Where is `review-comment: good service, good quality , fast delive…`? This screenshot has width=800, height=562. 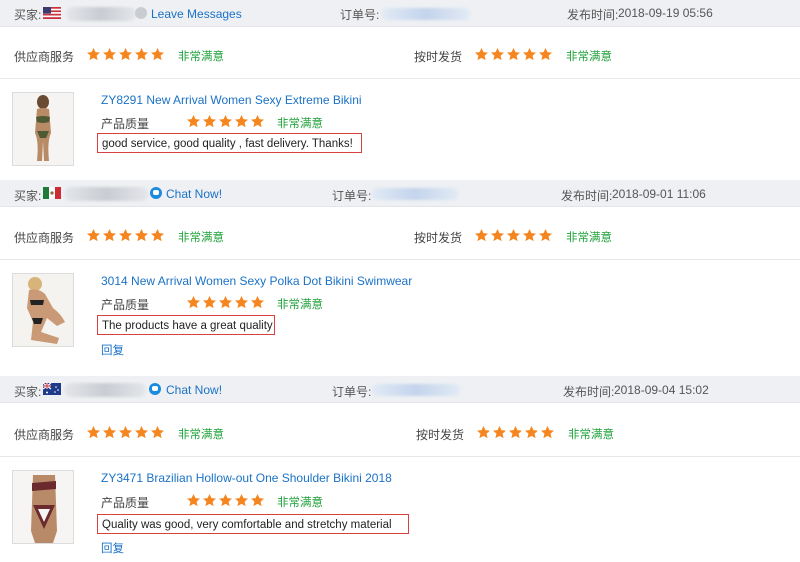 review-comment: good service, good quality , fast delive… is located at coordinates (229, 143).